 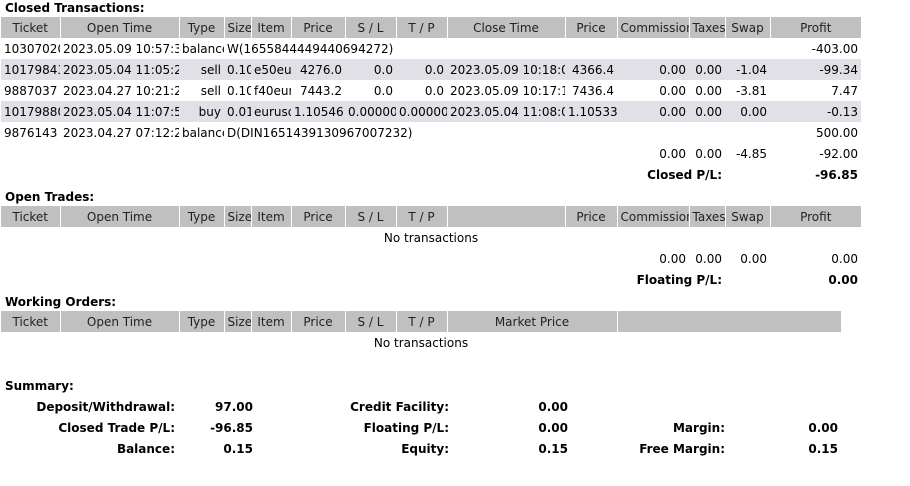 I want to click on item-cell: eurusd', so click(x=271, y=111).